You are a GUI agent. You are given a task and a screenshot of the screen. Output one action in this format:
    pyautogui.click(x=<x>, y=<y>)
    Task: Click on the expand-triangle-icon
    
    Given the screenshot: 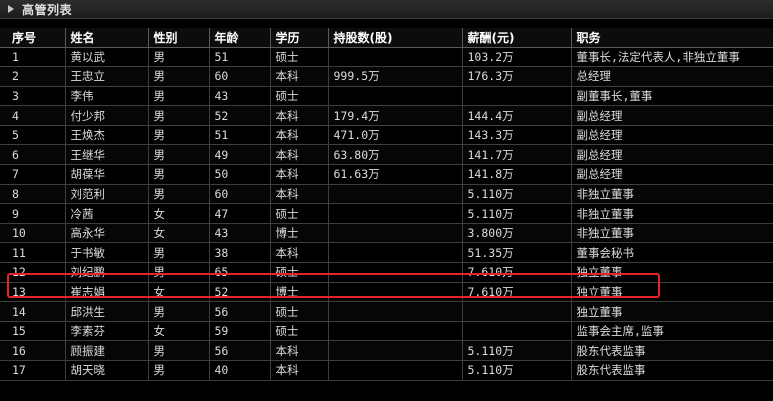 What is the action you would take?
    pyautogui.click(x=11, y=9)
    